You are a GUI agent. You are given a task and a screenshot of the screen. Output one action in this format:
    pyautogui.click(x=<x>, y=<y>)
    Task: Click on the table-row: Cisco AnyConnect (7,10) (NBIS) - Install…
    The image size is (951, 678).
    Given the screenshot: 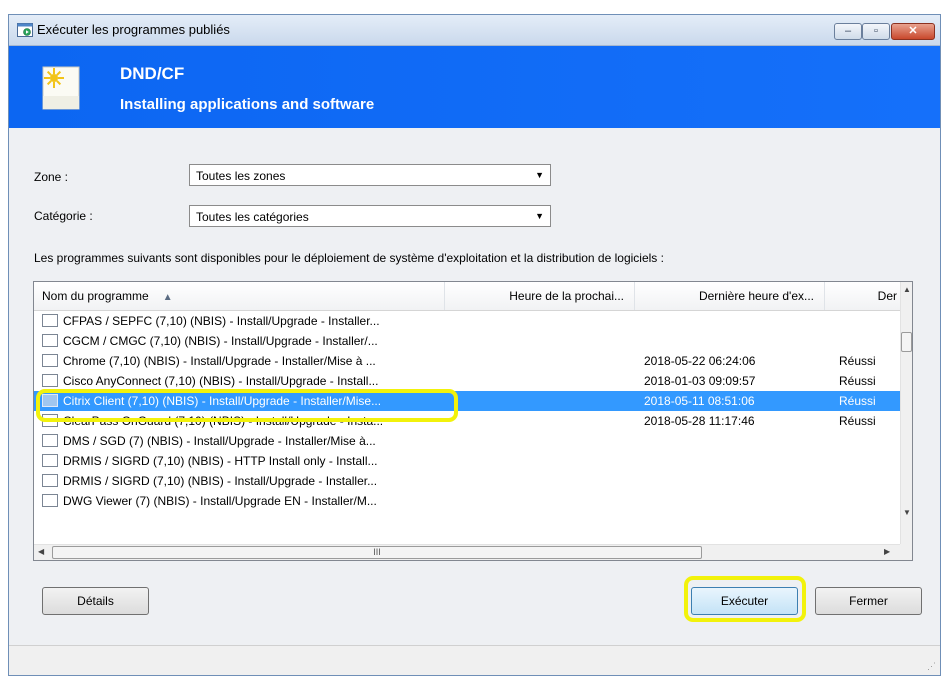 What is the action you would take?
    pyautogui.click(x=467, y=381)
    